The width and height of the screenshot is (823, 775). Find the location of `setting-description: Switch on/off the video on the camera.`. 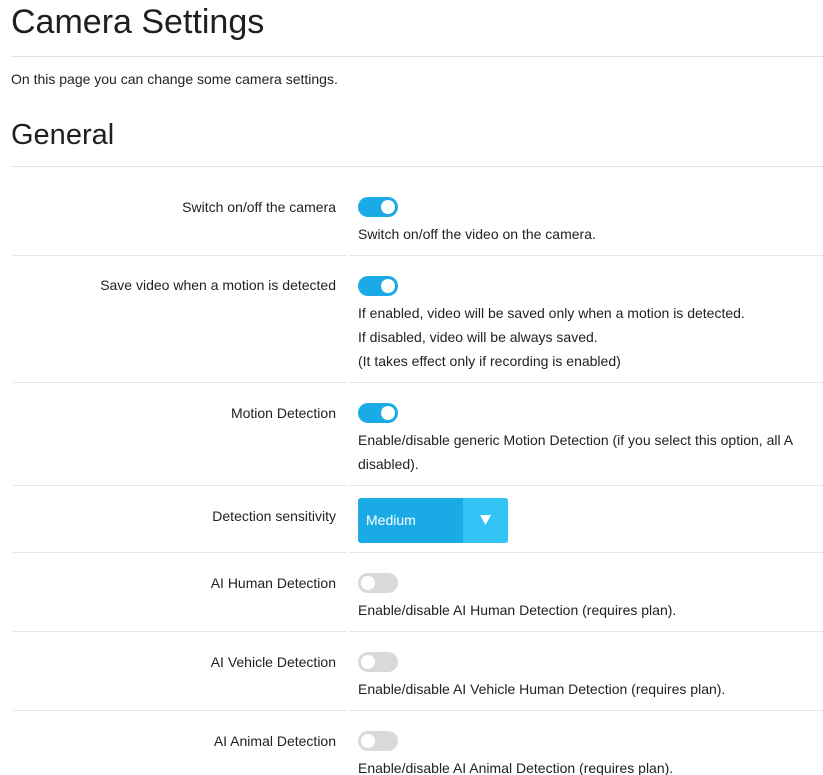

setting-description: Switch on/off the video on the camera. is located at coordinates (477, 234).